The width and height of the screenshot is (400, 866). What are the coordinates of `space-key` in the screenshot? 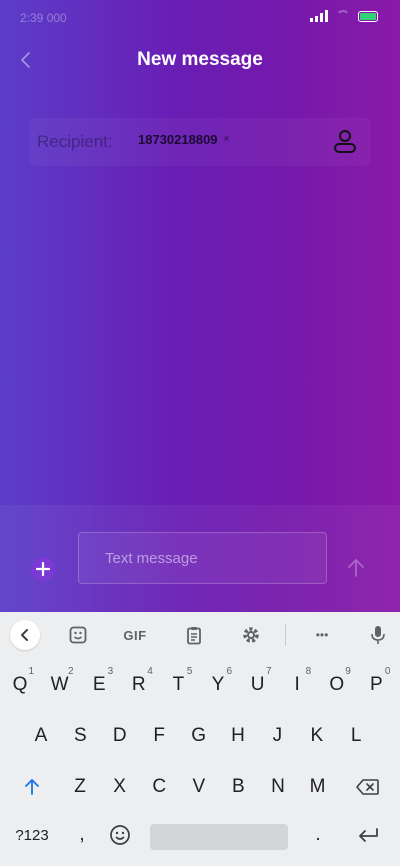 It's located at (219, 837).